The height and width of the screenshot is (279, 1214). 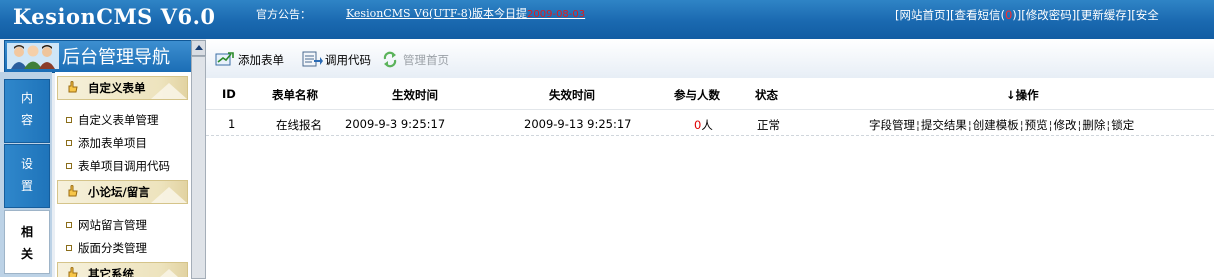 I want to click on delete-link: 删除, so click(x=1093, y=125).